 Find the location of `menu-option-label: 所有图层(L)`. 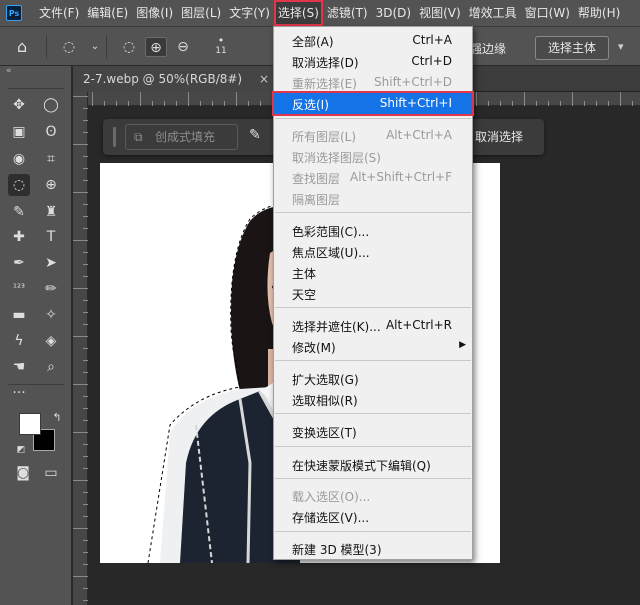

menu-option-label: 所有图层(L) is located at coordinates (324, 137).